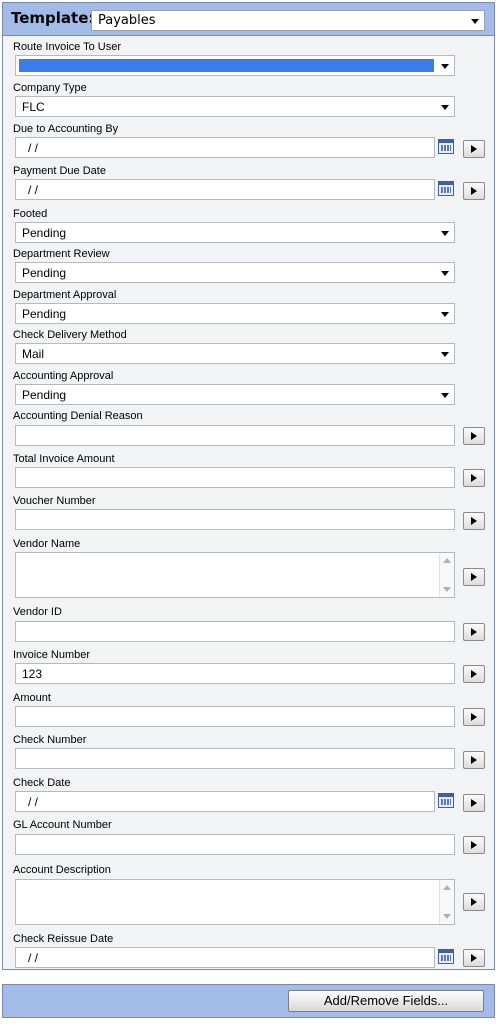 The image size is (499, 1024). What do you see at coordinates (235, 902) in the screenshot?
I see `account-description-textarea` at bounding box center [235, 902].